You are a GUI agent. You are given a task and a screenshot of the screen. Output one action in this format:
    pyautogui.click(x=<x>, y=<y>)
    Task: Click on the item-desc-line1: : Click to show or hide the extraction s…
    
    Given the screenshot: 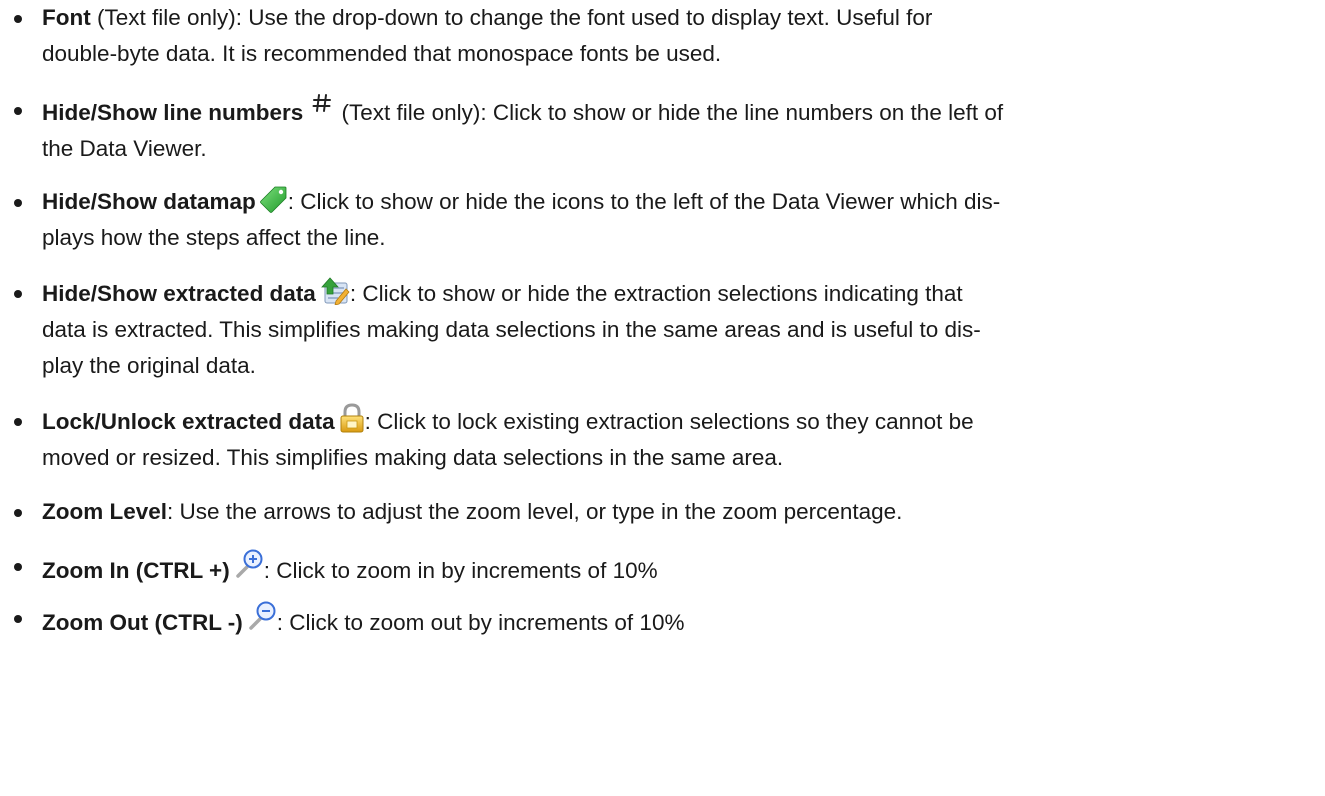 What is the action you would take?
    pyautogui.click(x=656, y=293)
    